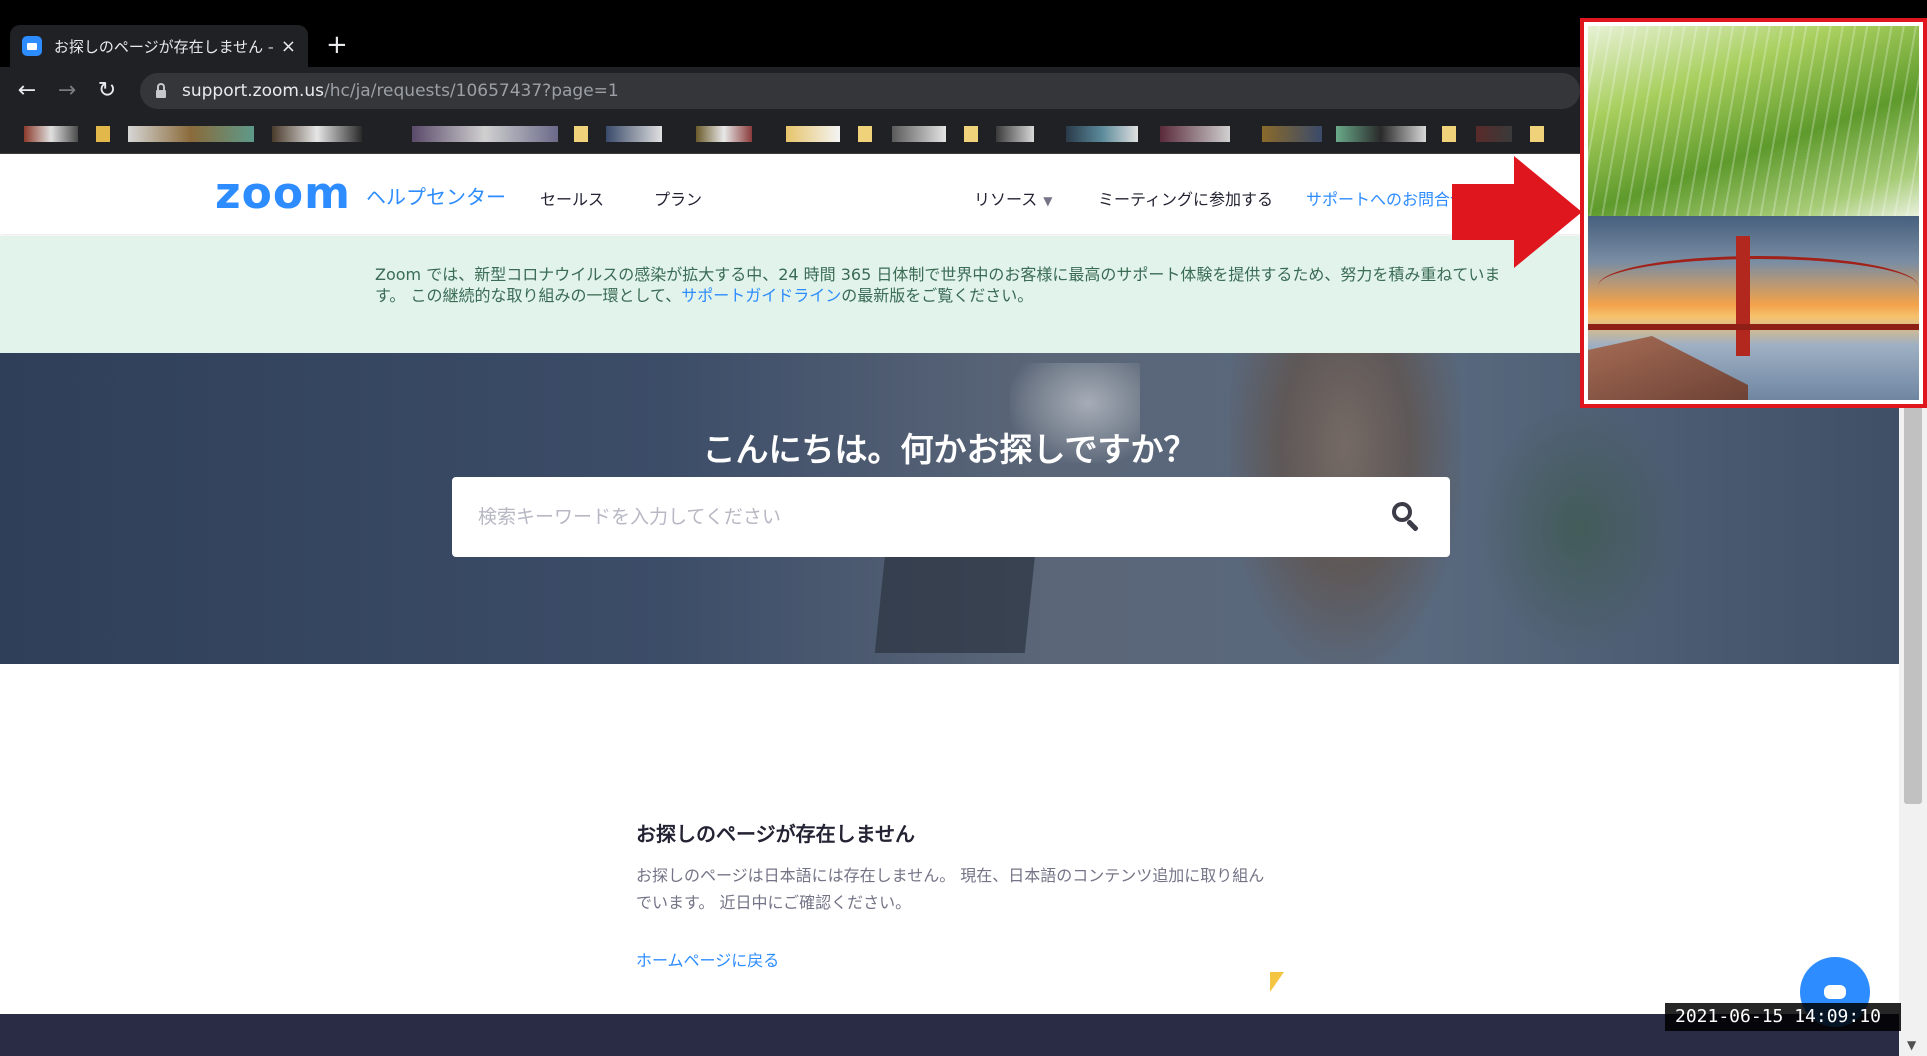 The image size is (1927, 1056). Describe the element at coordinates (163, 46) in the screenshot. I see `tab-title: お探しのページが存在しません – Zoom` at that location.